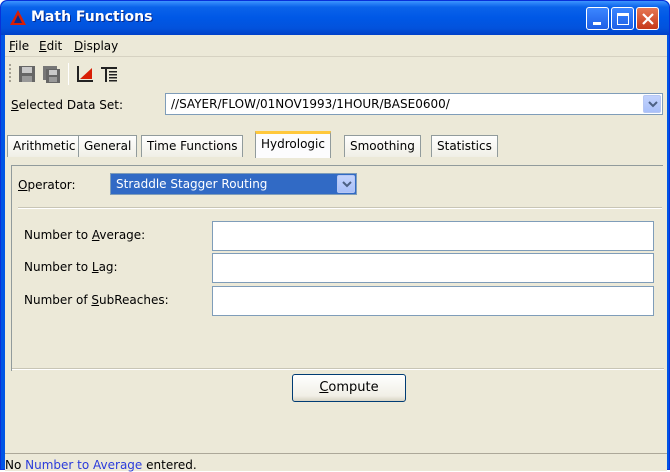 The width and height of the screenshot is (670, 472). What do you see at coordinates (349, 388) in the screenshot?
I see `compute-button: Compute` at bounding box center [349, 388].